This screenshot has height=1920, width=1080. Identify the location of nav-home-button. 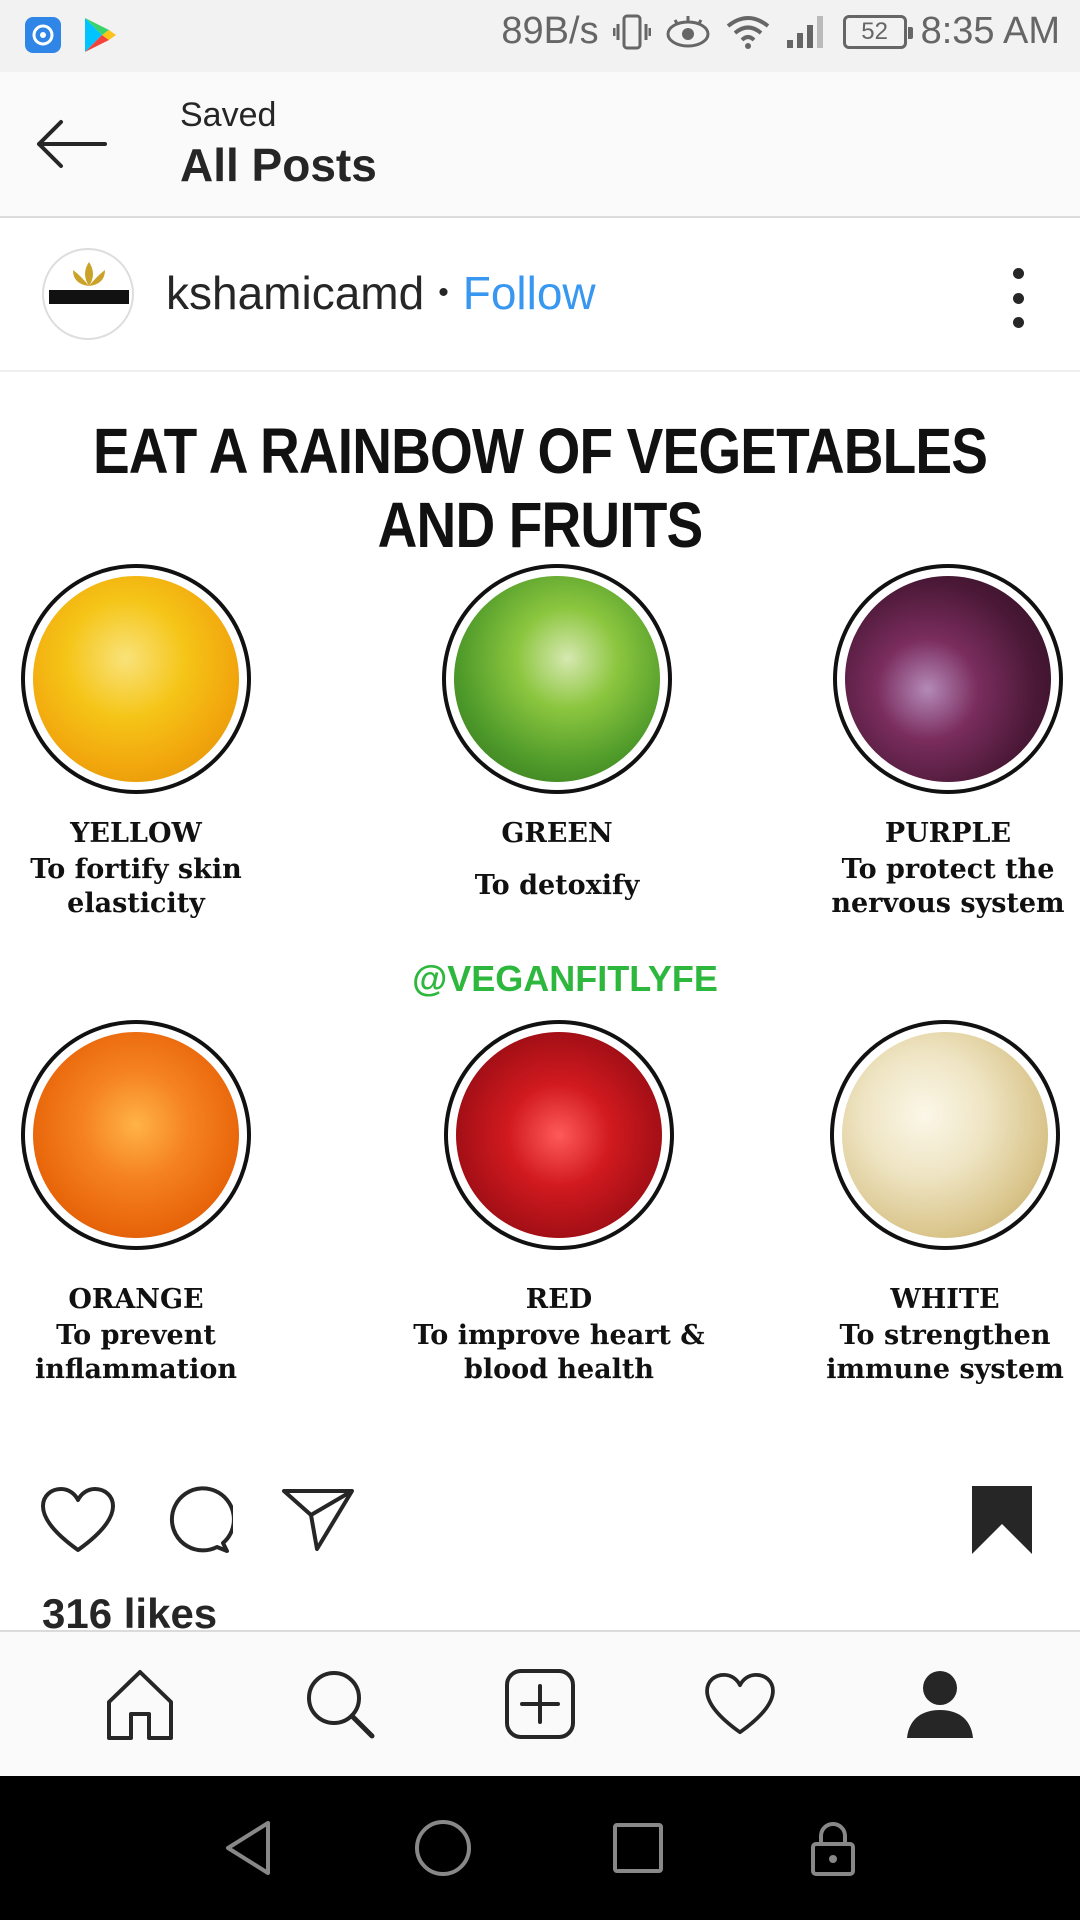
(140, 1704).